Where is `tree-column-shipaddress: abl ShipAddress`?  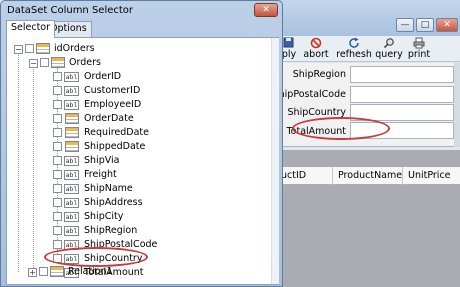
tree-column-shipaddress: abl ShipAddress is located at coordinates (139, 203).